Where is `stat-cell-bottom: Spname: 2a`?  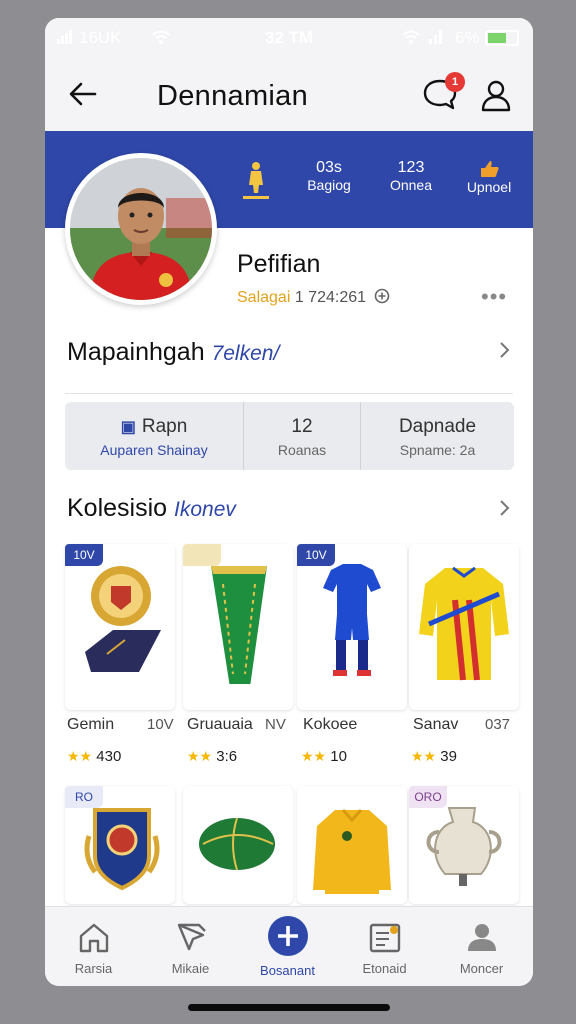 stat-cell-bottom: Spname: 2a is located at coordinates (437, 450).